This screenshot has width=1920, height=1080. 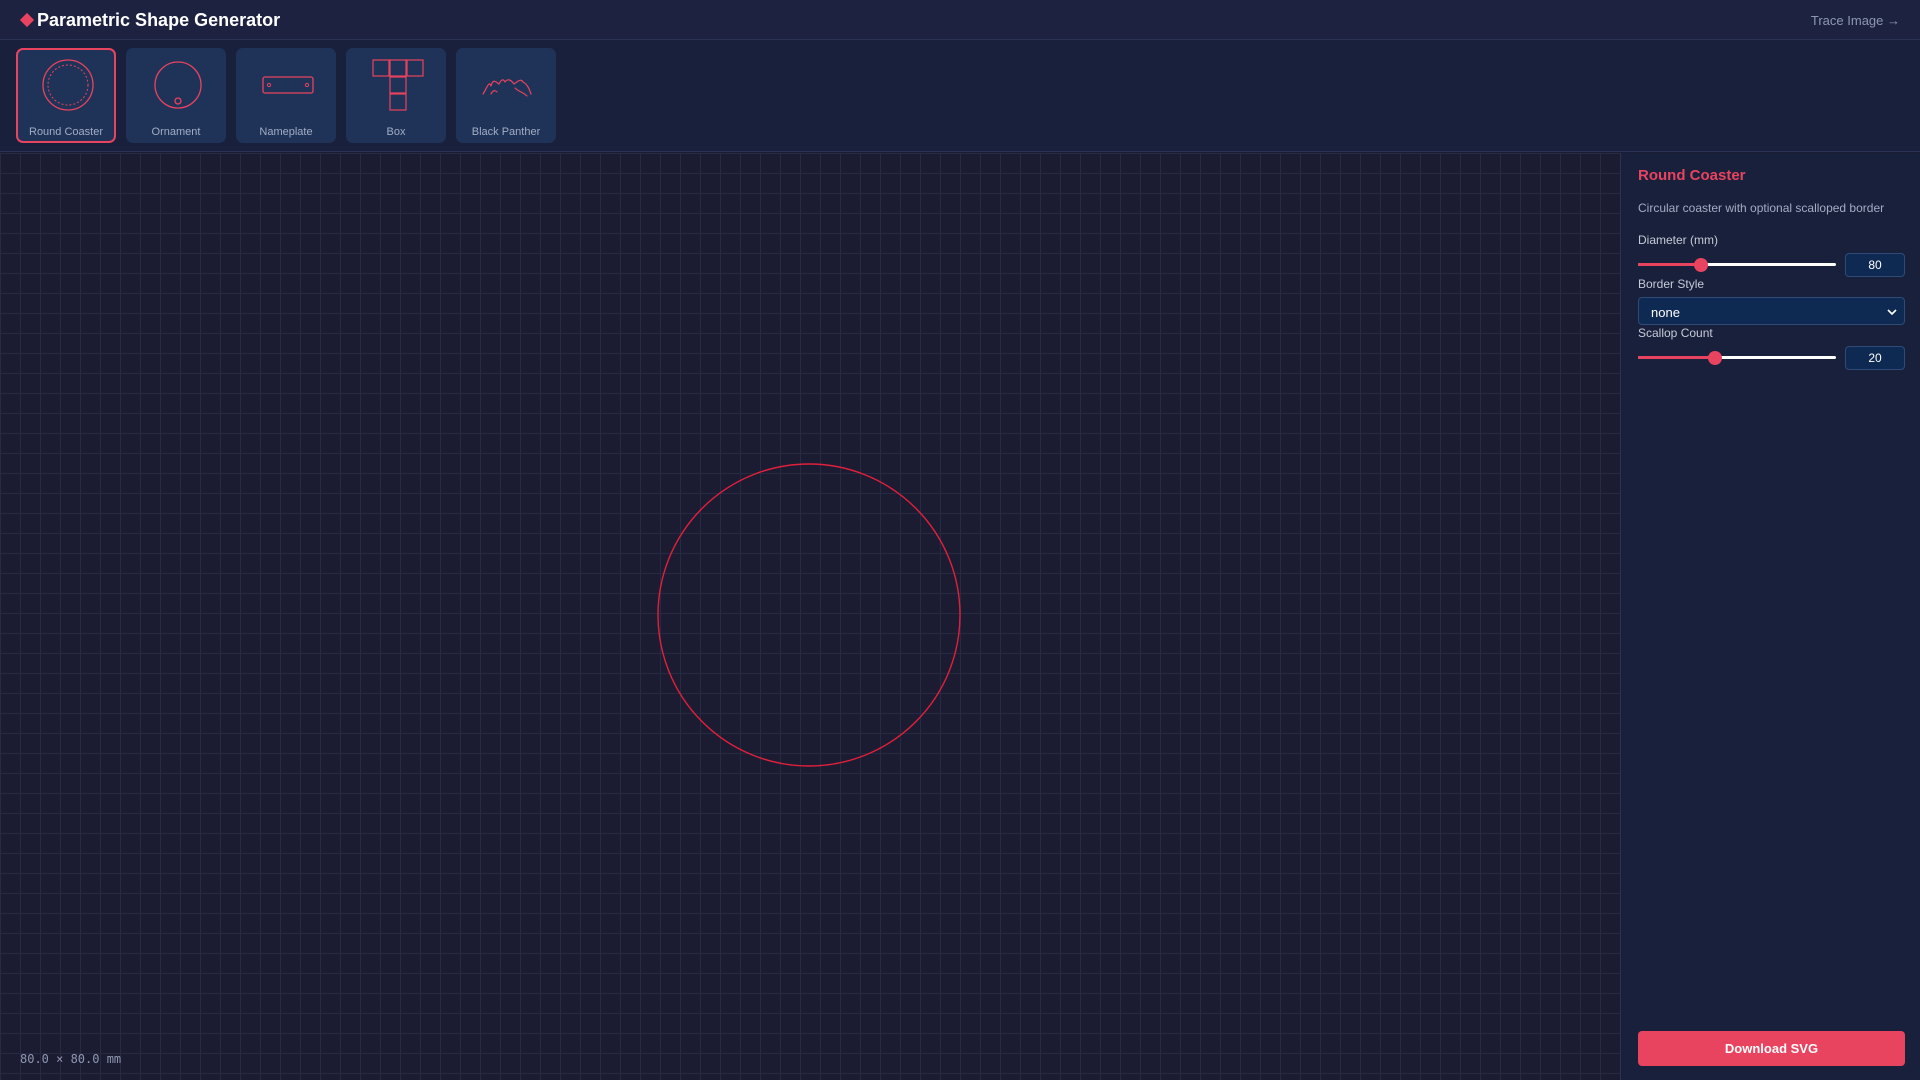 I want to click on shape-tile-label: Black Panther, so click(x=506, y=132).